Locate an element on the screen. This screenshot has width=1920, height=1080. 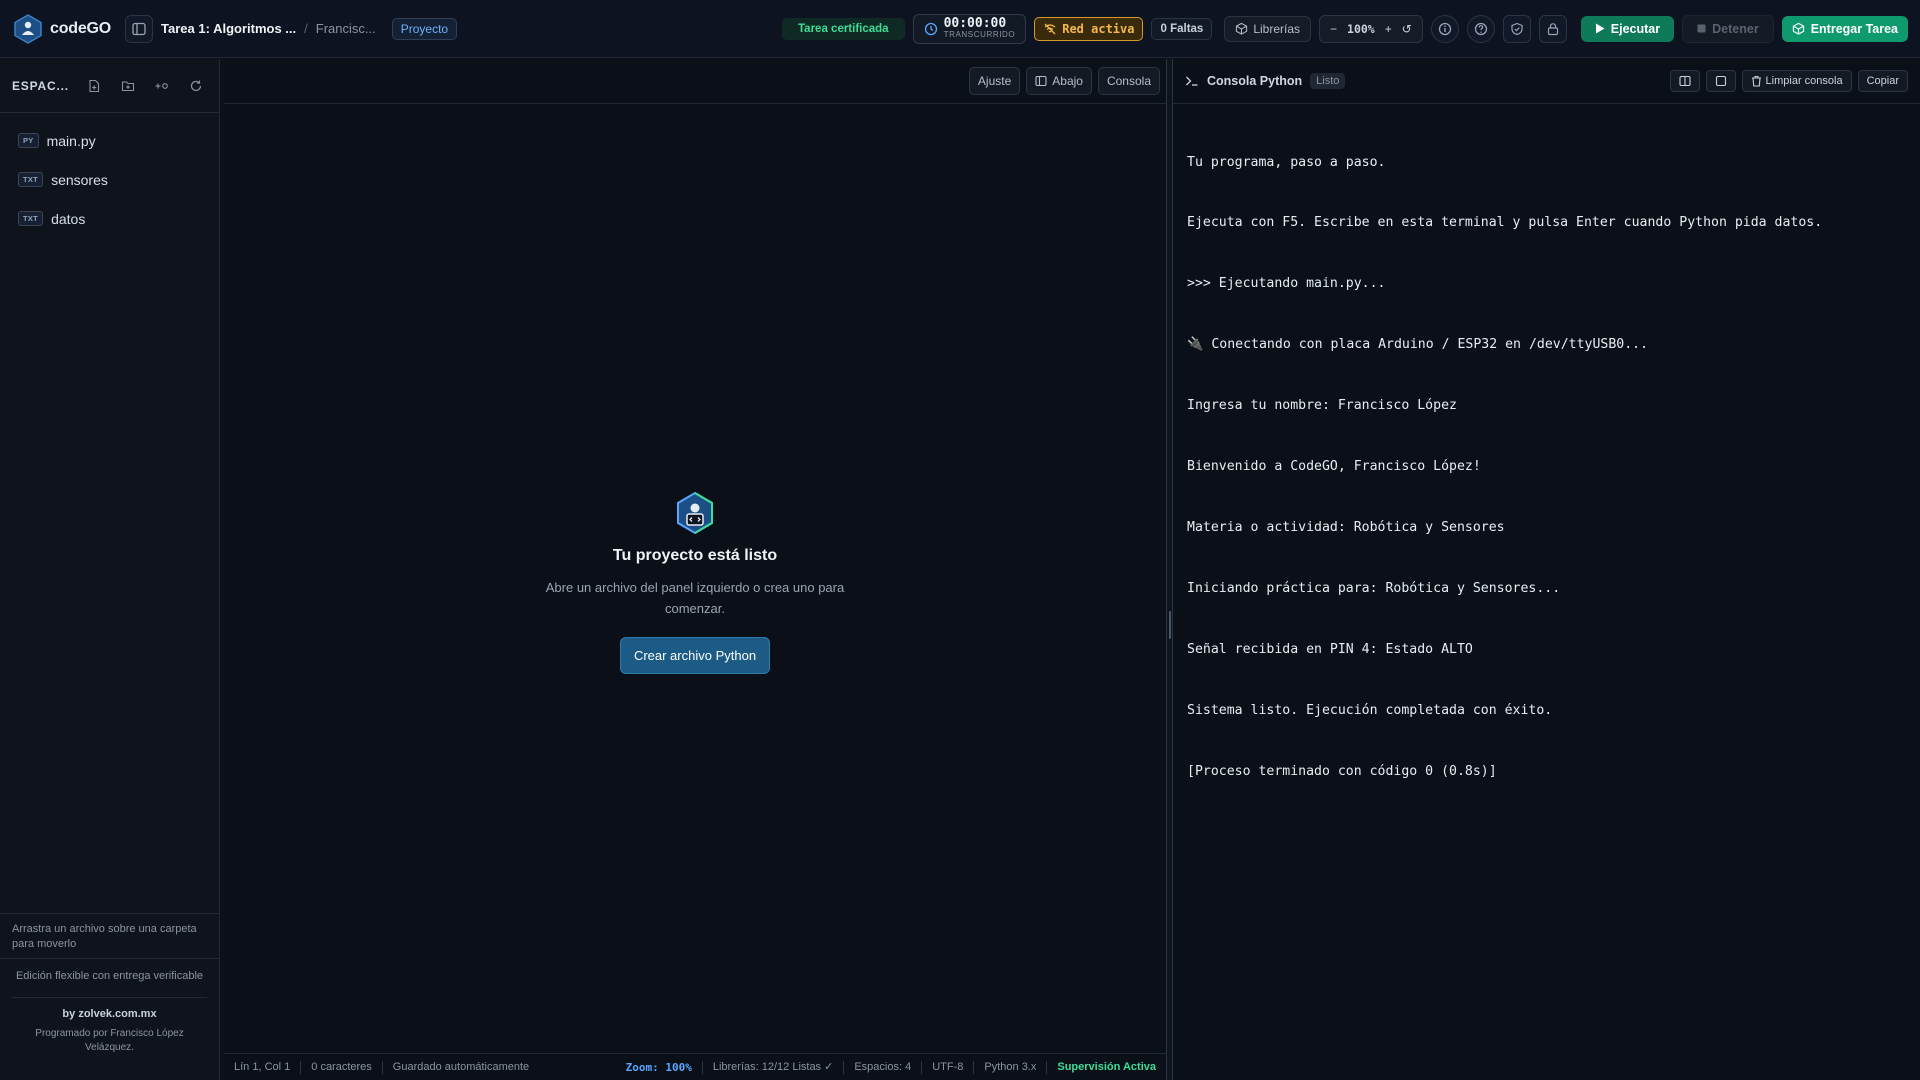
submit-task-button: Entregar Tarea is located at coordinates (1844, 28).